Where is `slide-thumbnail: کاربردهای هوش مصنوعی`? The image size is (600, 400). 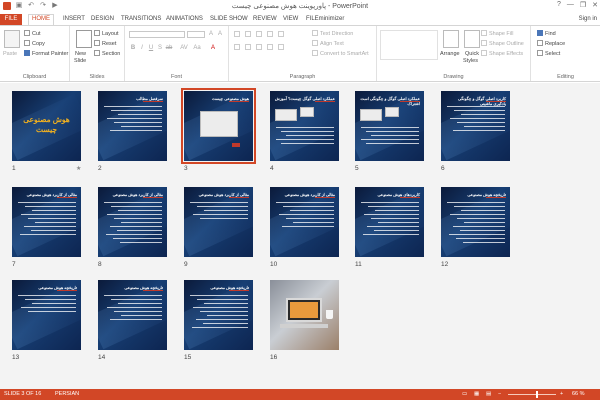
slide-thumbnail: کاربردهای هوش مصنوعی is located at coordinates (389, 222).